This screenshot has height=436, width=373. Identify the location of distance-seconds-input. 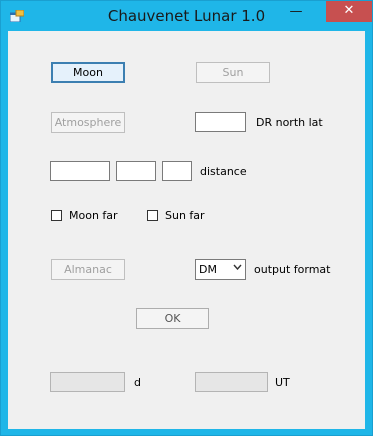
(177, 171).